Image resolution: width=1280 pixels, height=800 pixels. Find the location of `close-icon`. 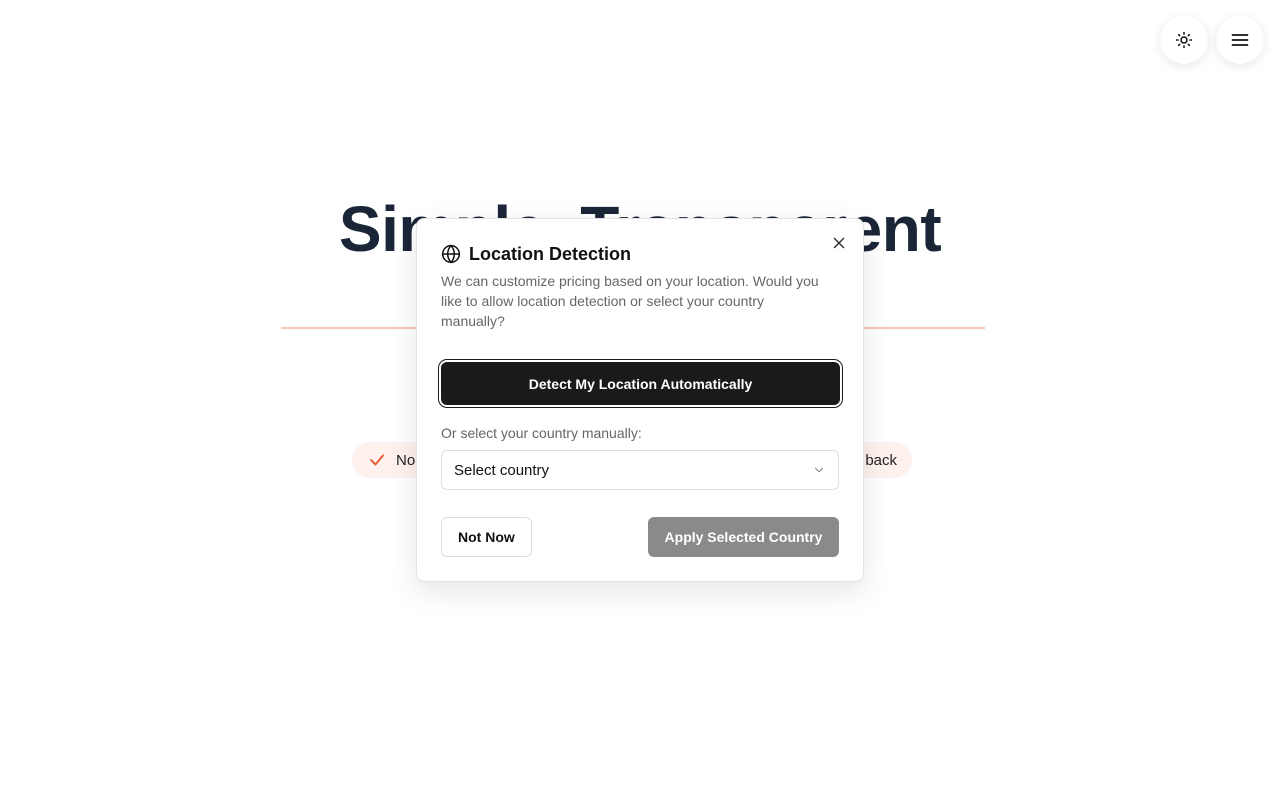

close-icon is located at coordinates (839, 243).